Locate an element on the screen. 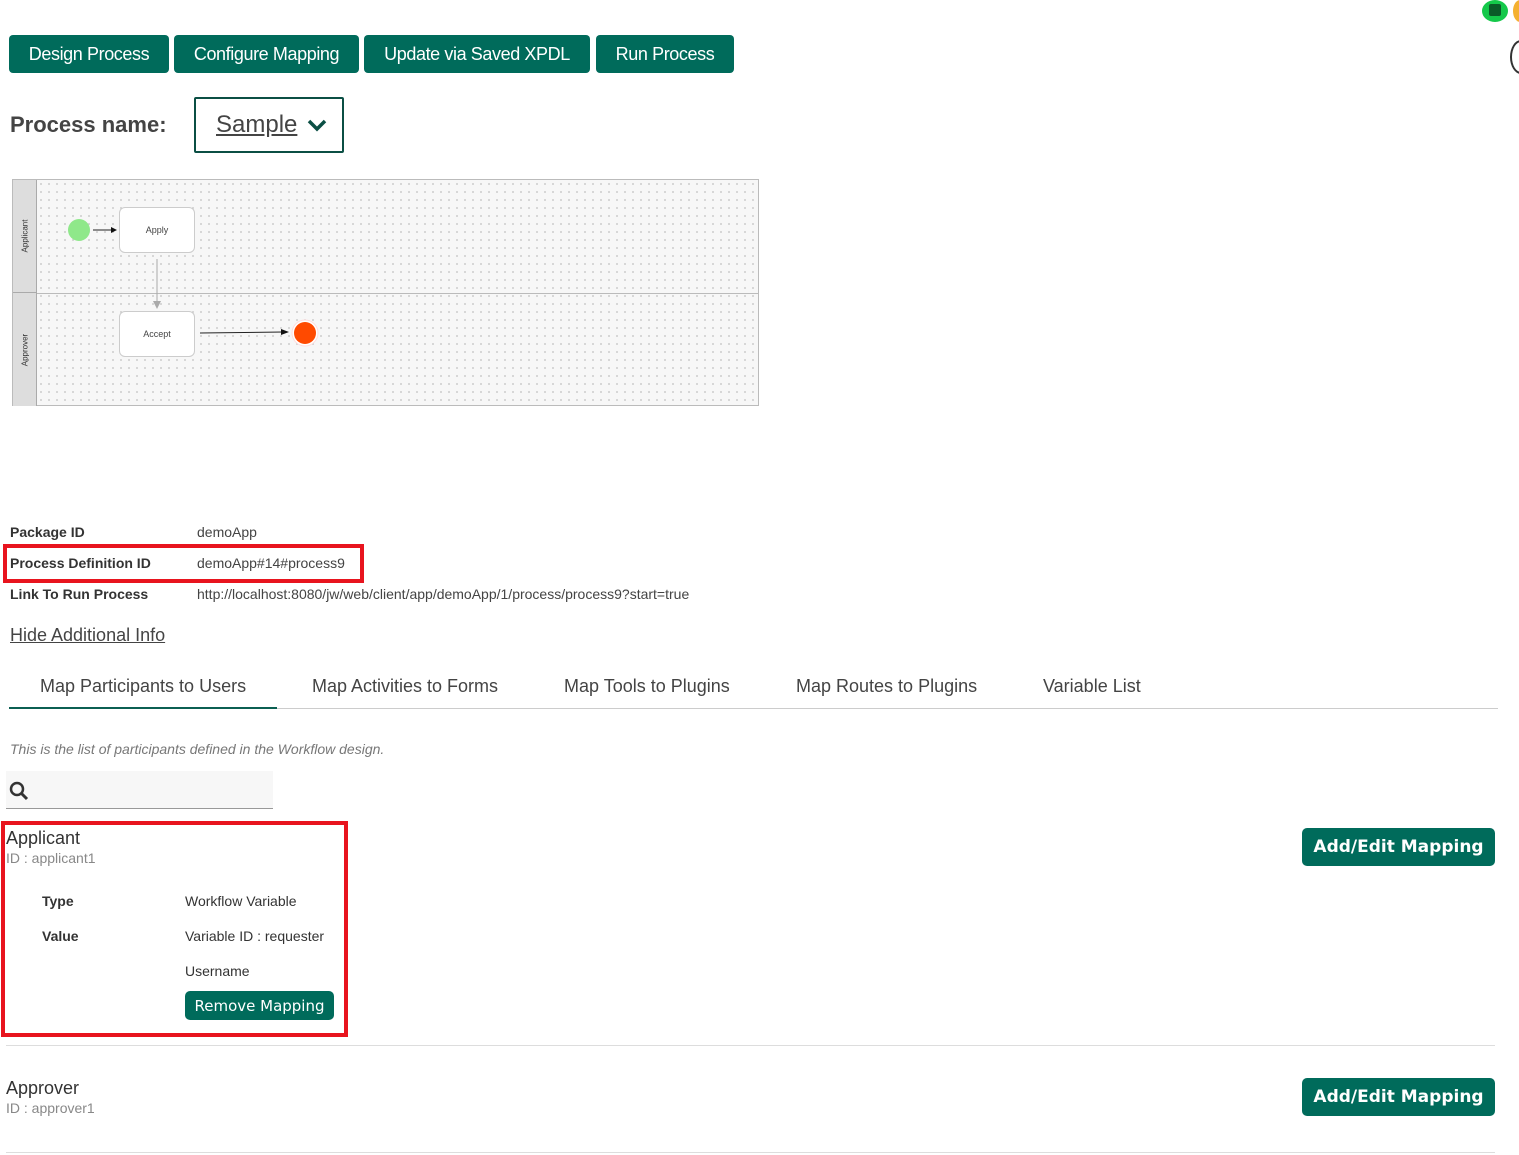  status-icon-green is located at coordinates (1495, 11).